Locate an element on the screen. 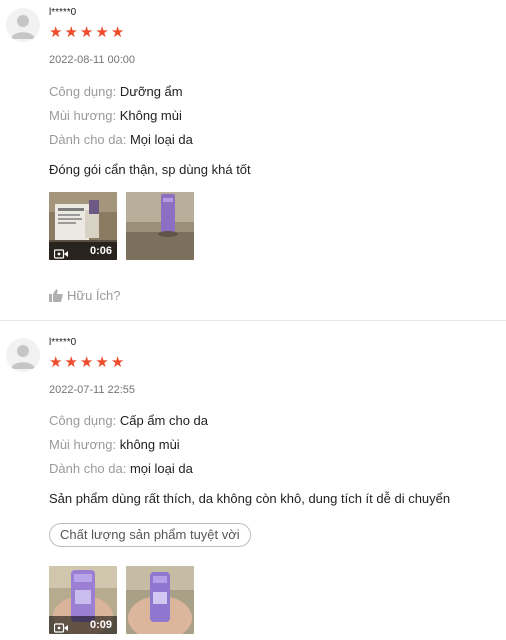 The image size is (506, 640). attribute-scent: Mùi hương: Không mùi is located at coordinates (115, 115).